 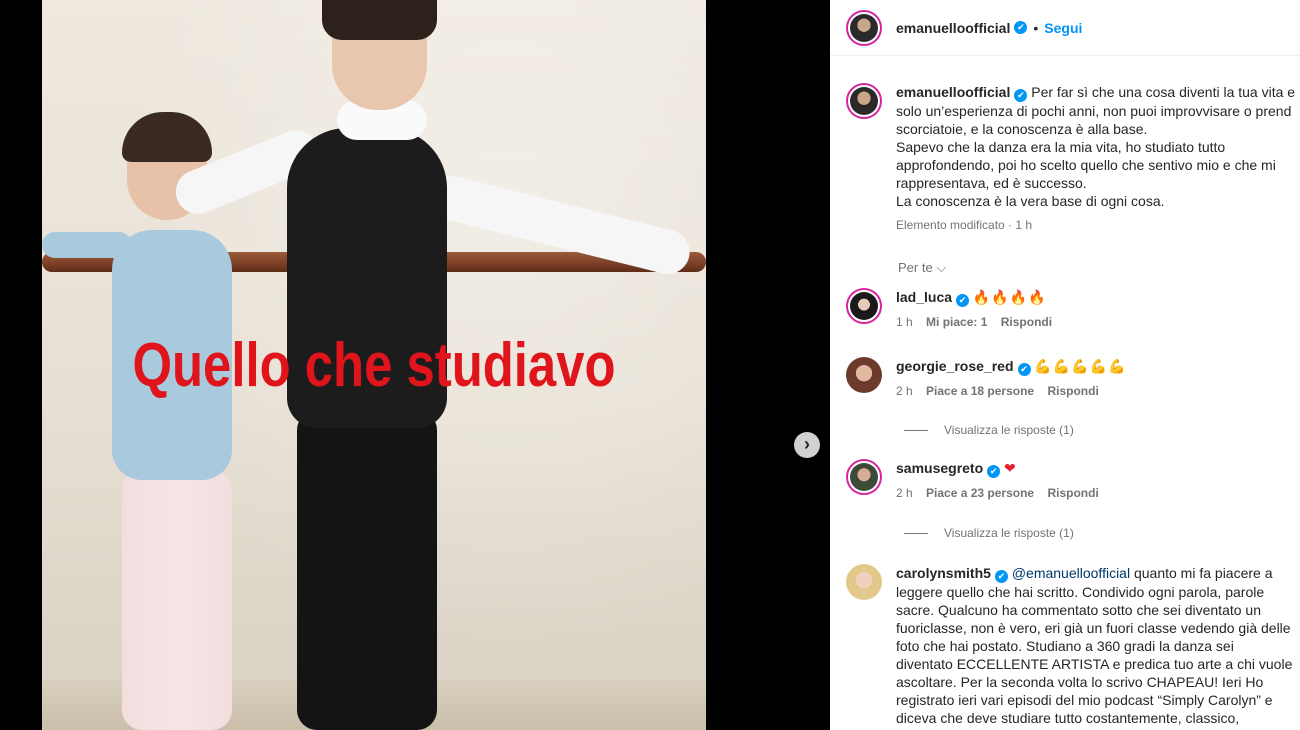 What do you see at coordinates (1071, 573) in the screenshot?
I see `comment-mention: @emanuelloofficial` at bounding box center [1071, 573].